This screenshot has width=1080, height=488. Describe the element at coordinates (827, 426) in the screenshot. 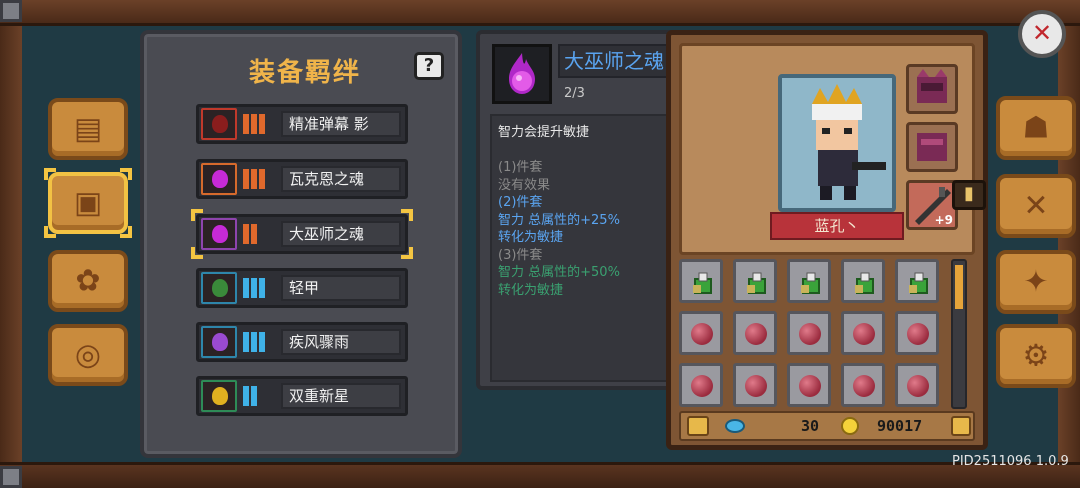

I see `currency-bar: 30 90017` at that location.